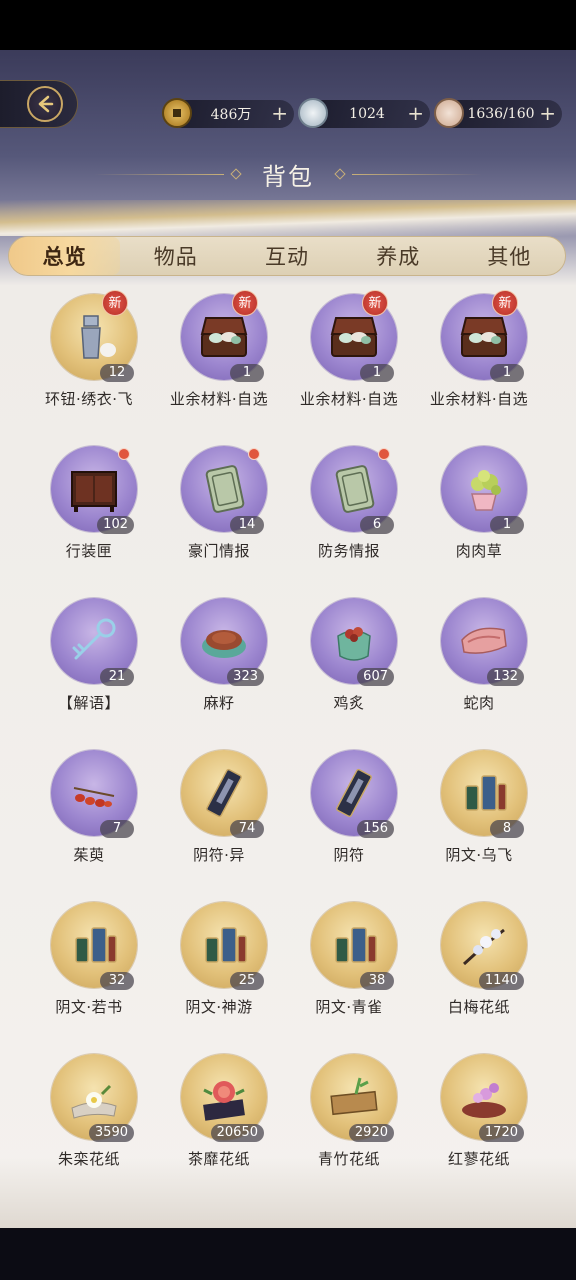  I want to click on bamboo-scroll-icon, so click(354, 1097).